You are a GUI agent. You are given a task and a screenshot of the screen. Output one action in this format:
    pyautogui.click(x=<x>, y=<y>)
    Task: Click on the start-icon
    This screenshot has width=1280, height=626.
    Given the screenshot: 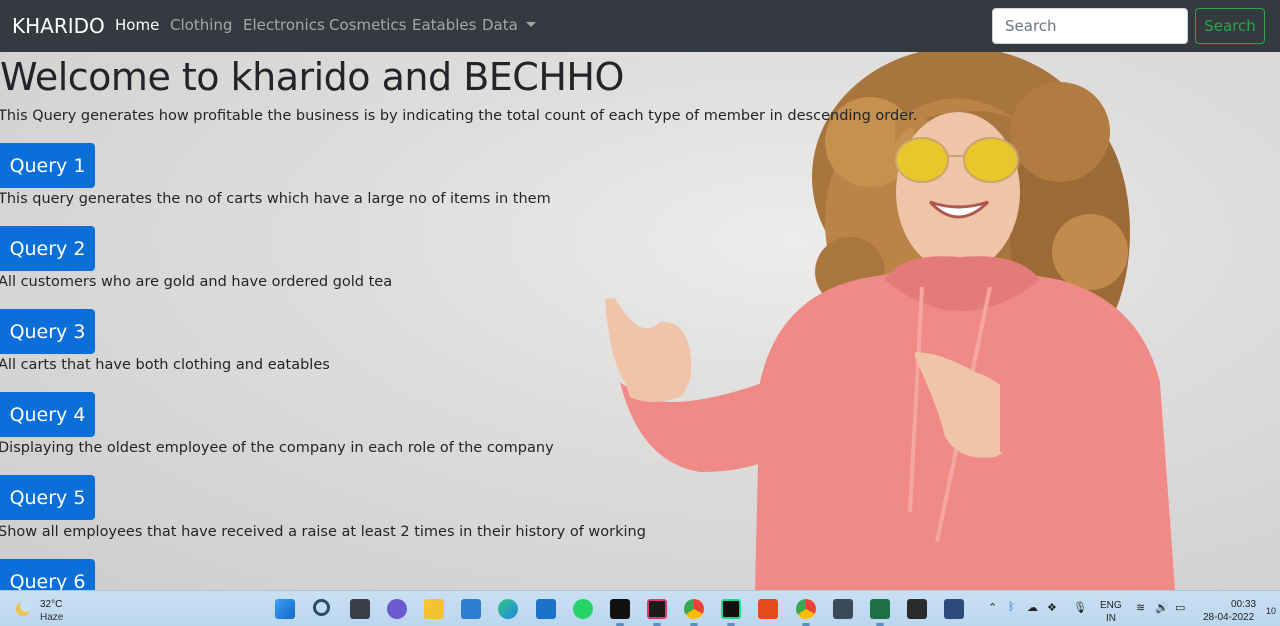 What is the action you would take?
    pyautogui.click(x=285, y=609)
    